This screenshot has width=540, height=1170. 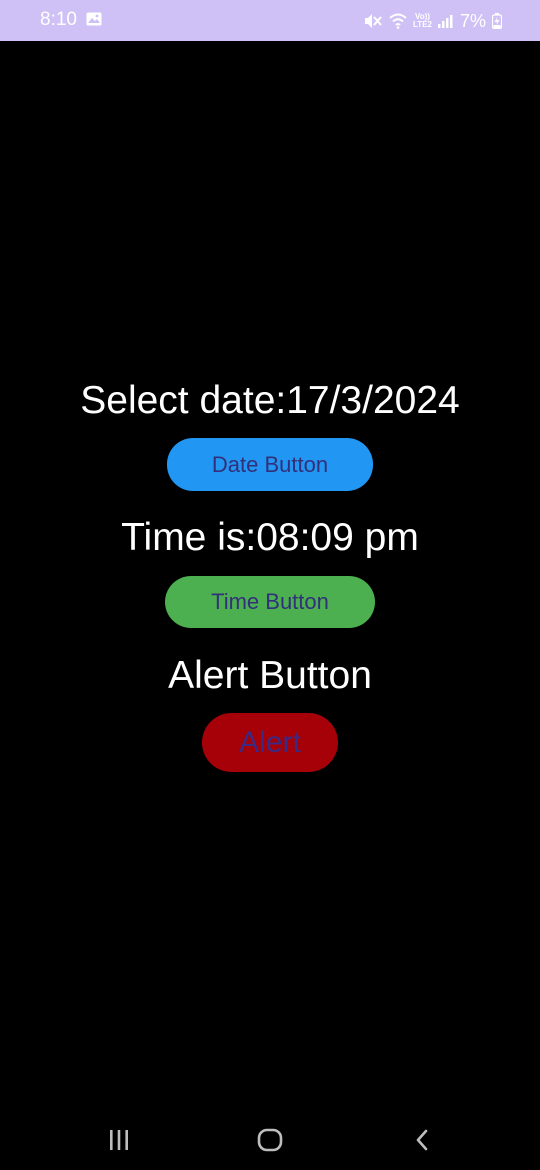 What do you see at coordinates (373, 21) in the screenshot?
I see `mute-icon` at bounding box center [373, 21].